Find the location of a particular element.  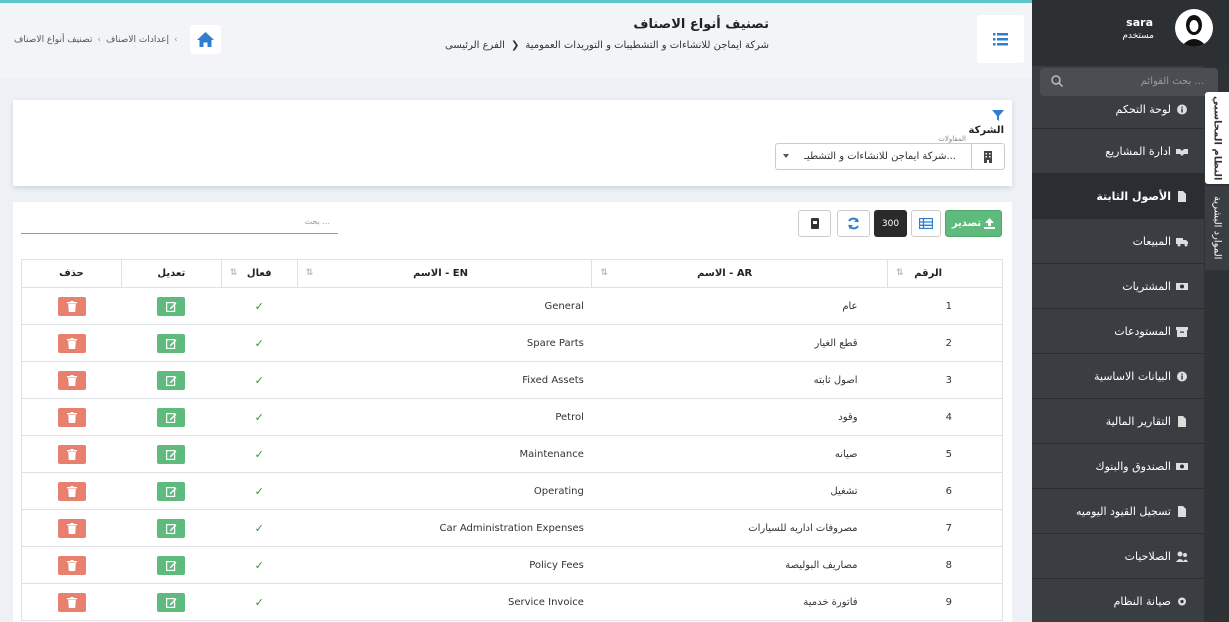

number-cell: 6 is located at coordinates (945, 491).